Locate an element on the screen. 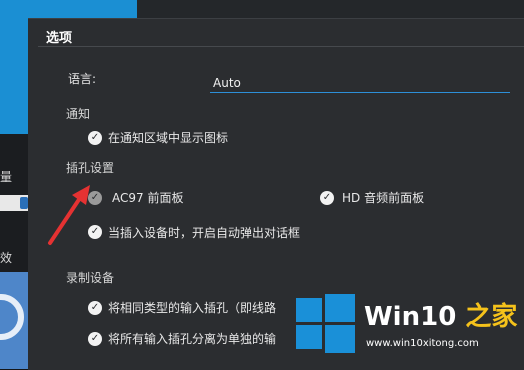 The height and width of the screenshot is (370, 524). watermark-brand-main: Win10 is located at coordinates (410, 317).